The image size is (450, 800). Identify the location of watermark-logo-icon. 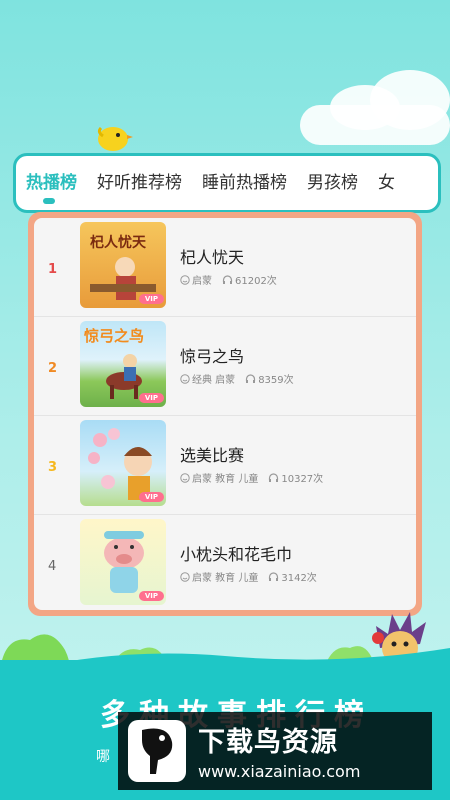
(157, 751).